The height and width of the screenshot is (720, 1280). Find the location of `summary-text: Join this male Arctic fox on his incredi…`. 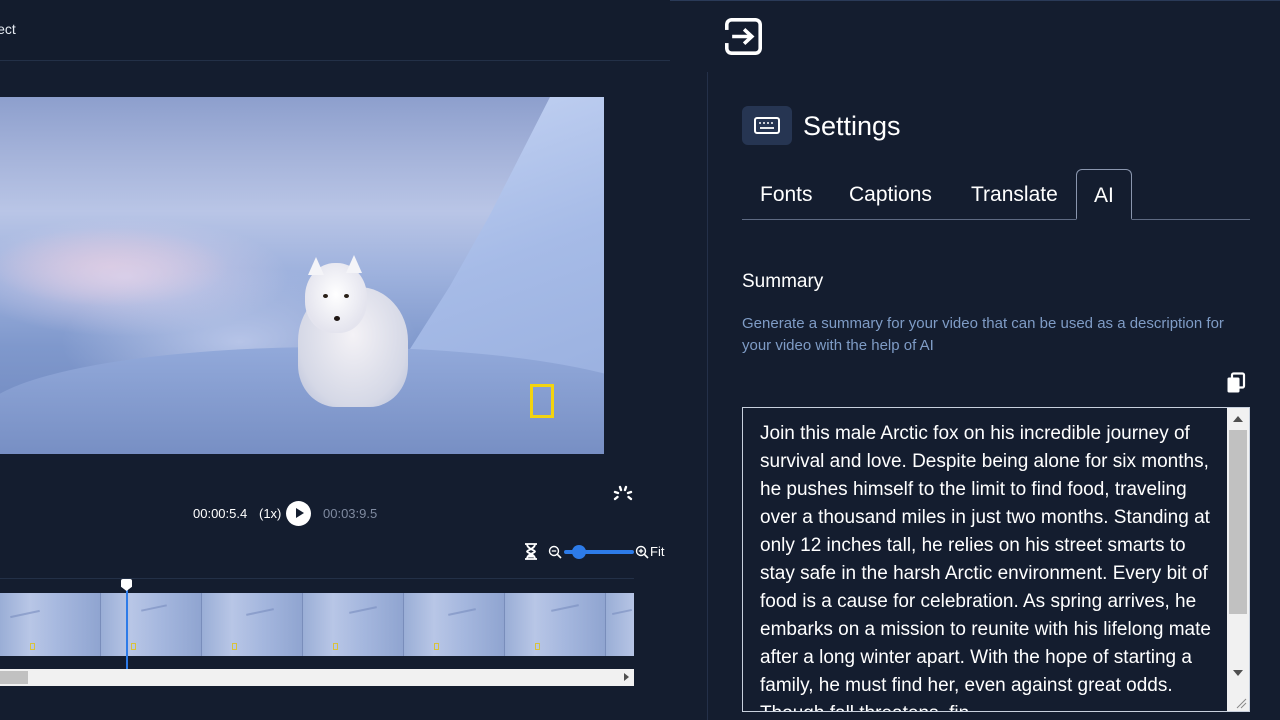

summary-text: Join this male Arctic fox on his incredi… is located at coordinates (990, 565).